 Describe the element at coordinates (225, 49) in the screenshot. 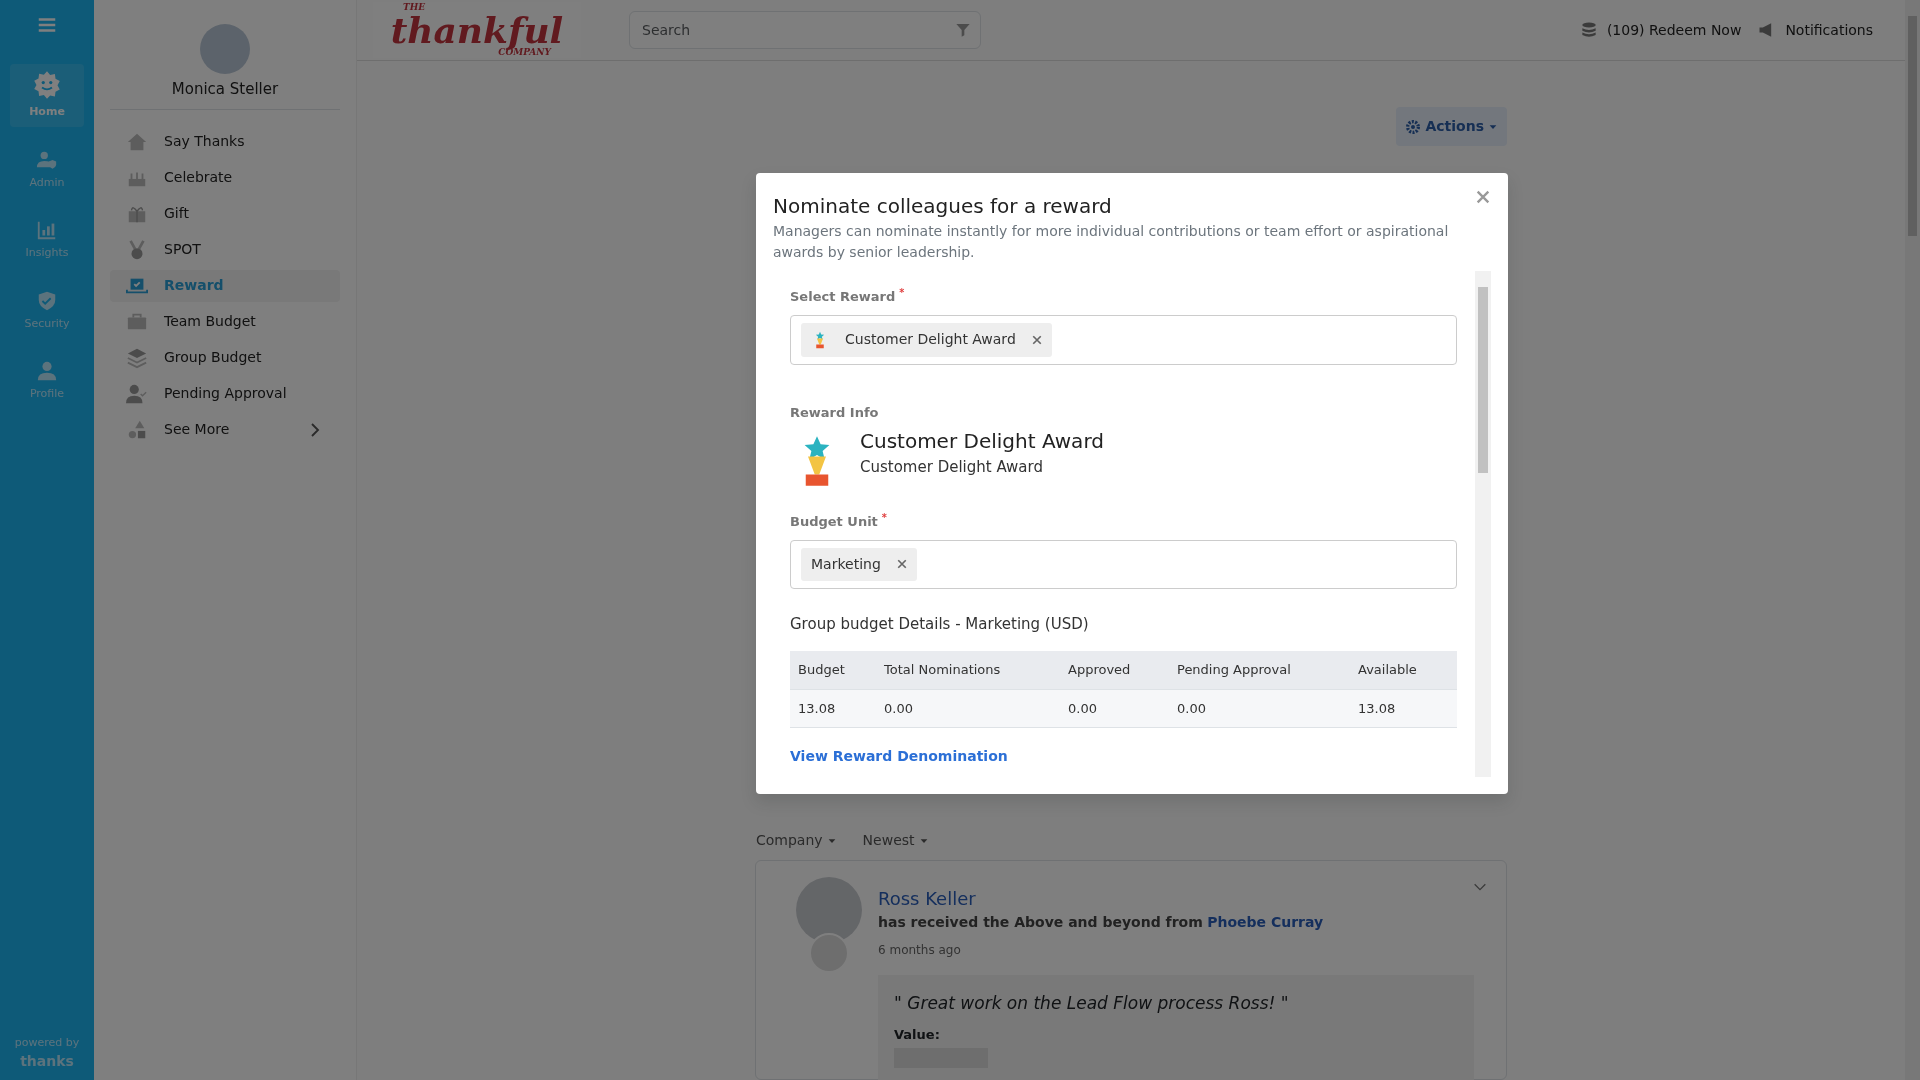

I see `avatar-placeholder` at that location.